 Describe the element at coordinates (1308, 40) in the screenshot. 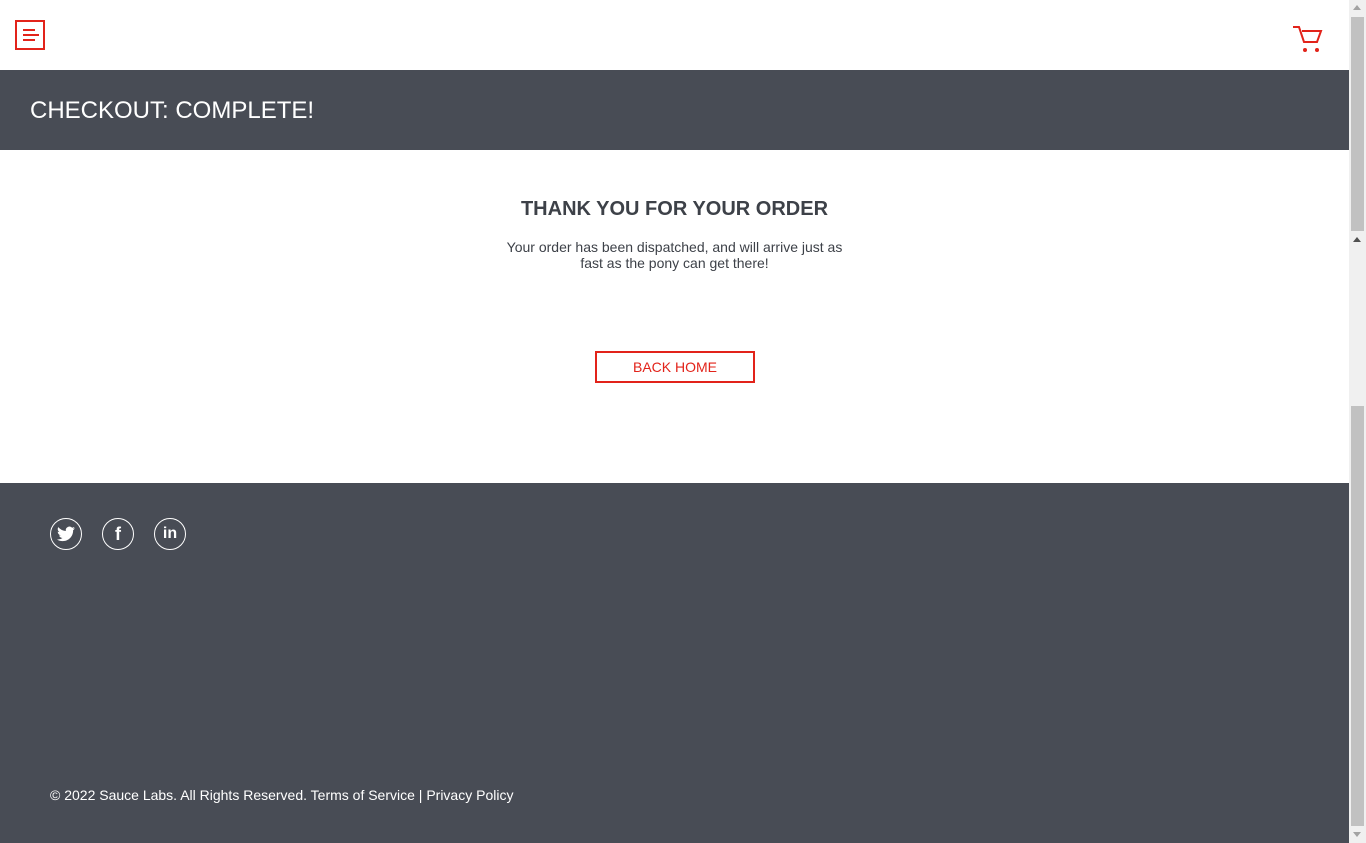

I see `shopping-cart-icon` at that location.